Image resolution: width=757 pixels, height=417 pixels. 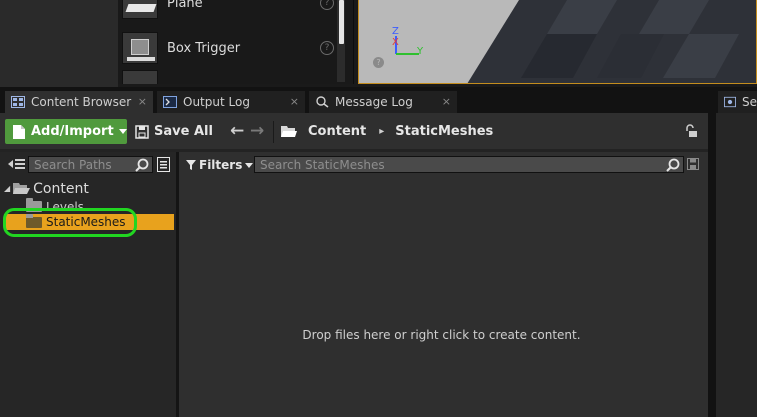 I want to click on place-item-label: Plane, so click(x=185, y=5).